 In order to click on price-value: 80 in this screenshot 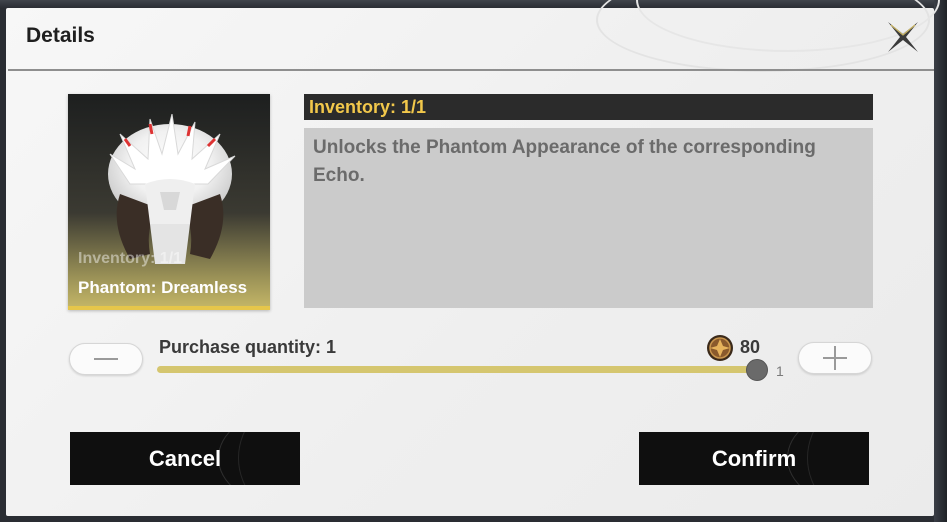, I will do `click(750, 347)`.